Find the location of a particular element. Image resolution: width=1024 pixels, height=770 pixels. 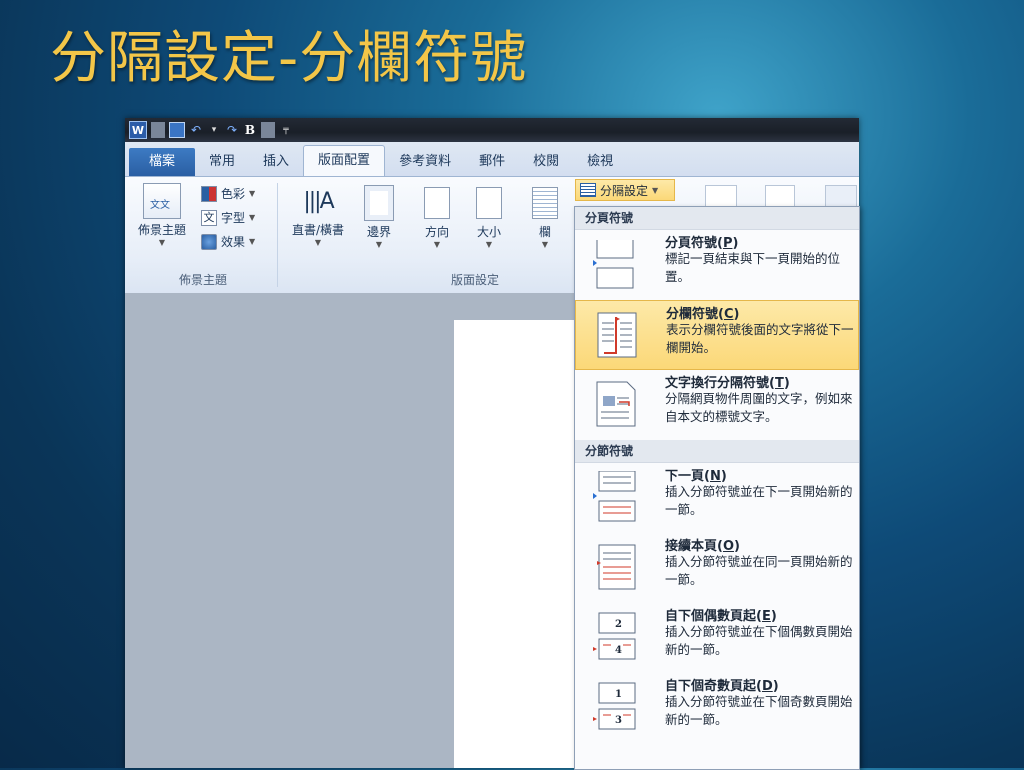

tab-view: 檢視 is located at coordinates (600, 162).